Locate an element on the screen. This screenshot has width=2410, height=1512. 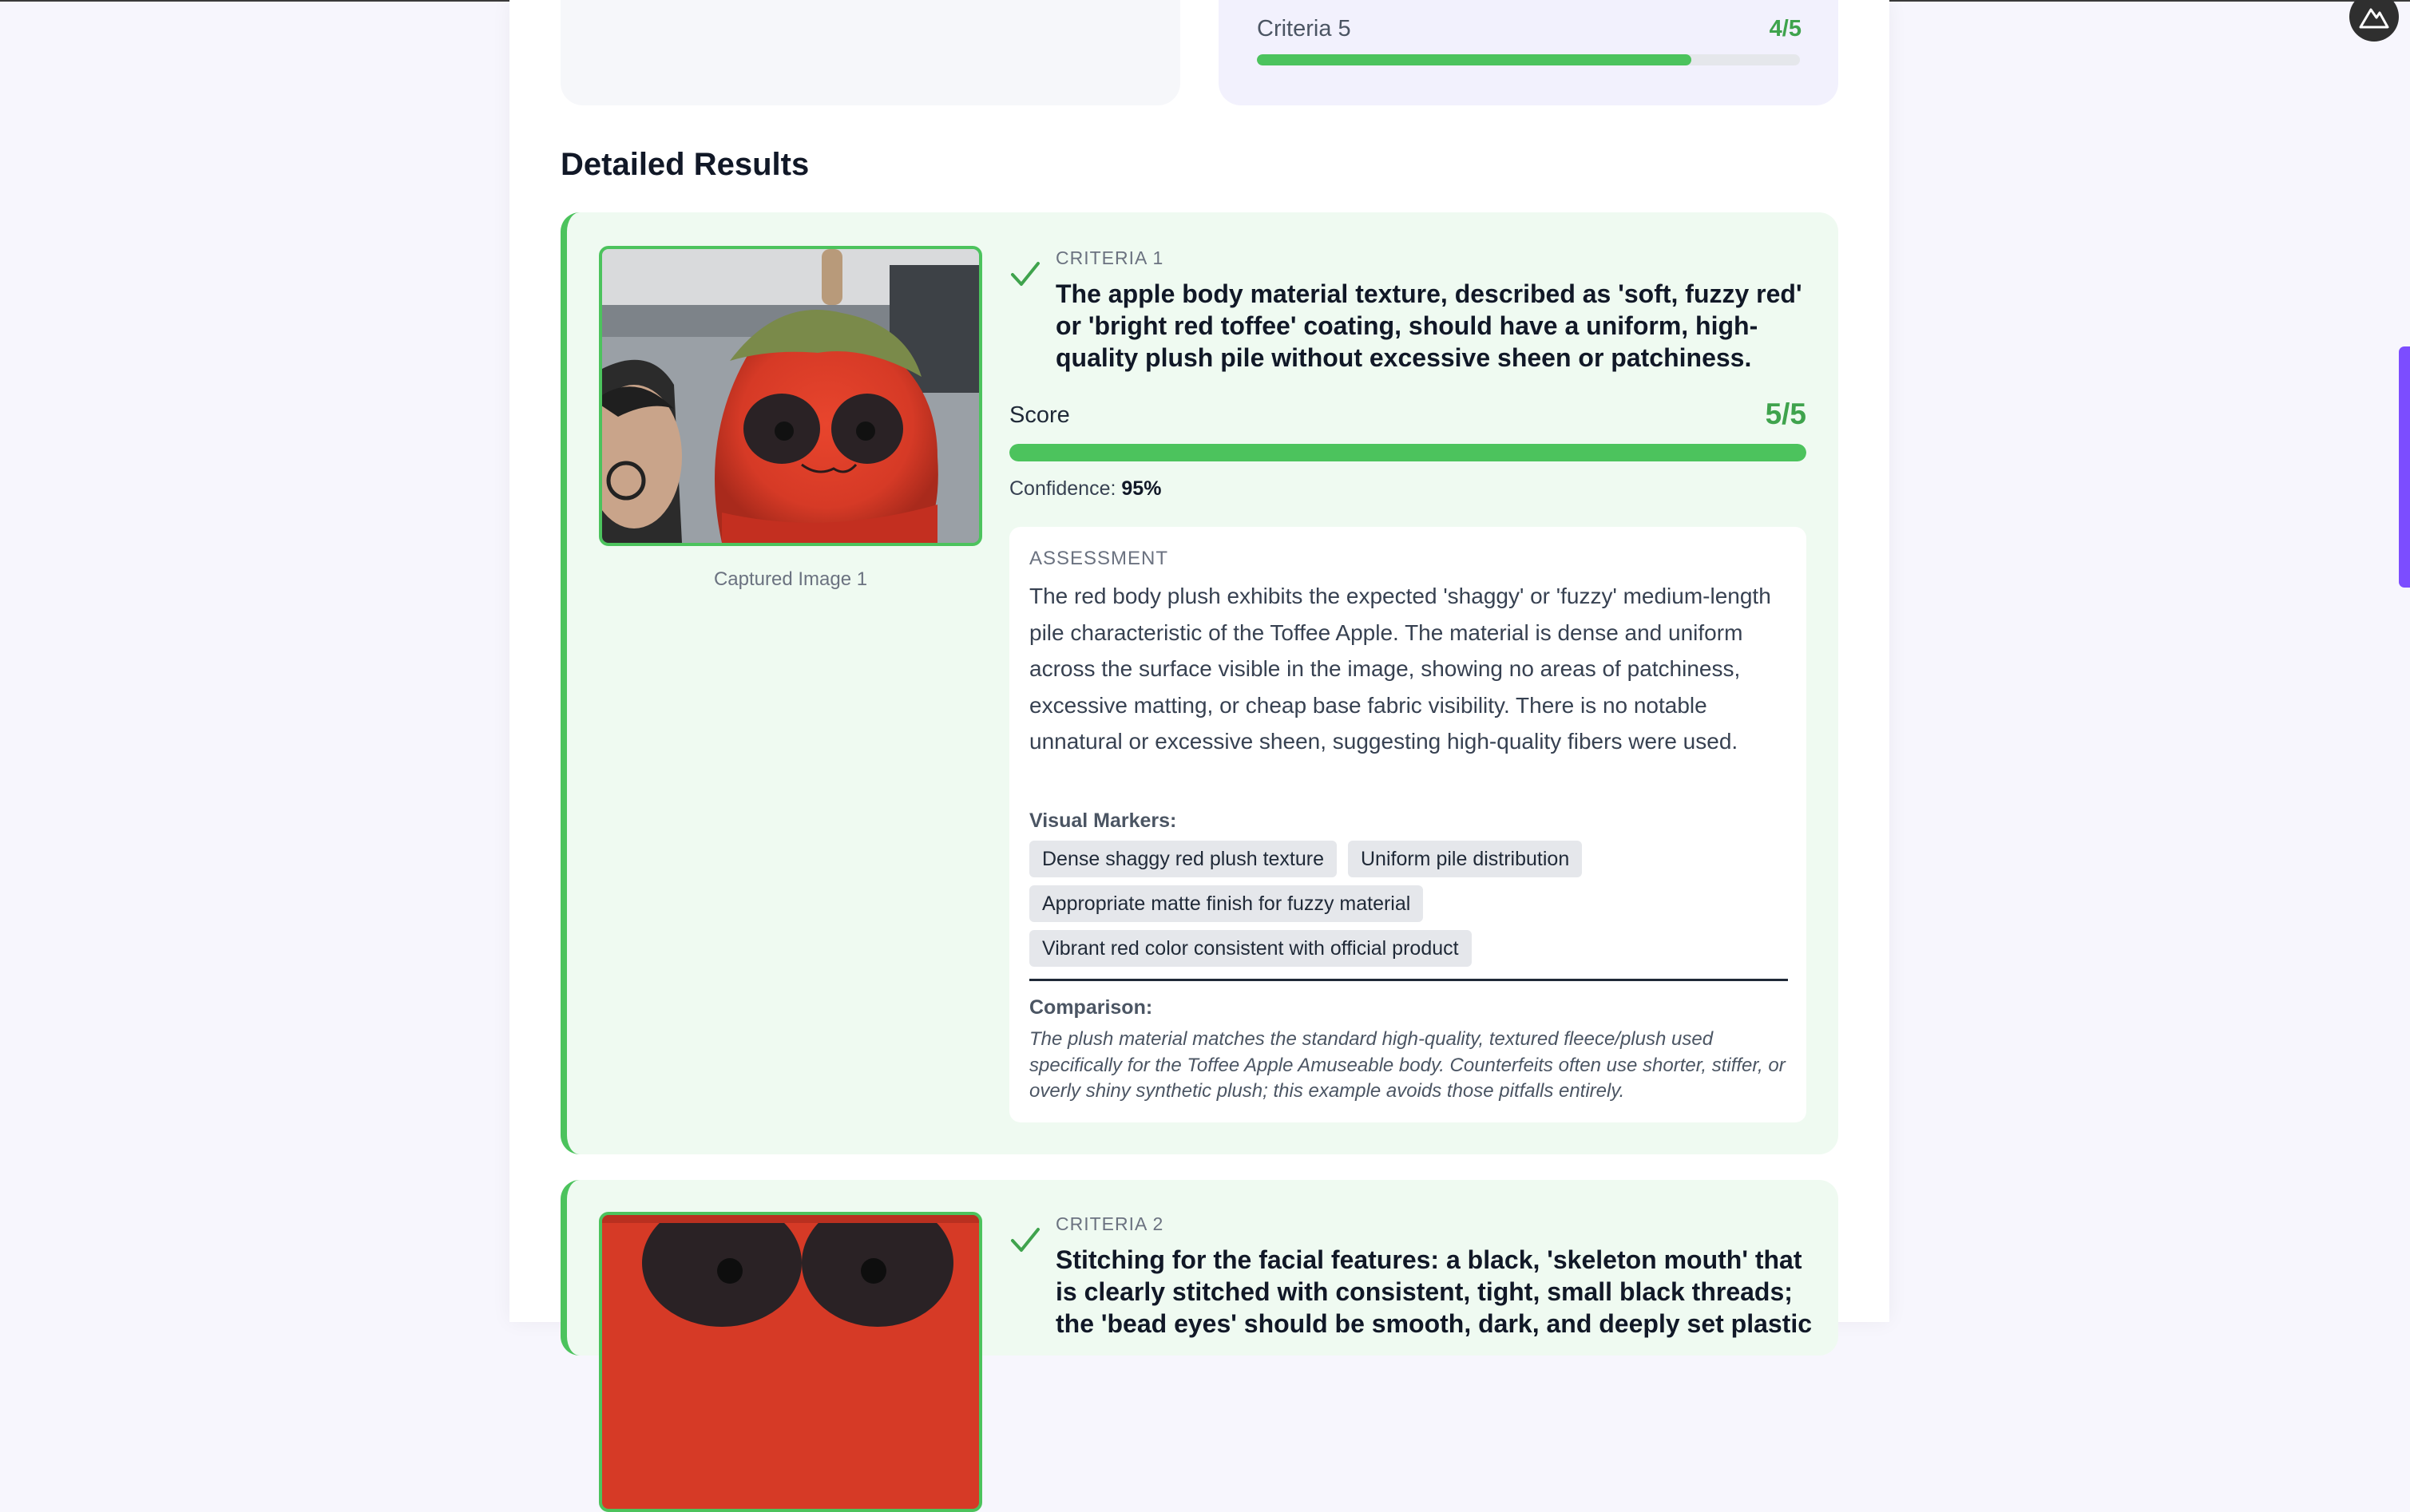
summary-criteria-5-progress-fill is located at coordinates (1474, 59).